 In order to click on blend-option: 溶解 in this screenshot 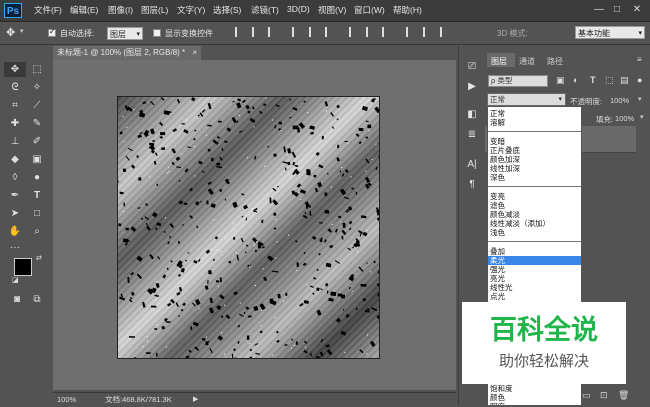, I will do `click(497, 122)`.